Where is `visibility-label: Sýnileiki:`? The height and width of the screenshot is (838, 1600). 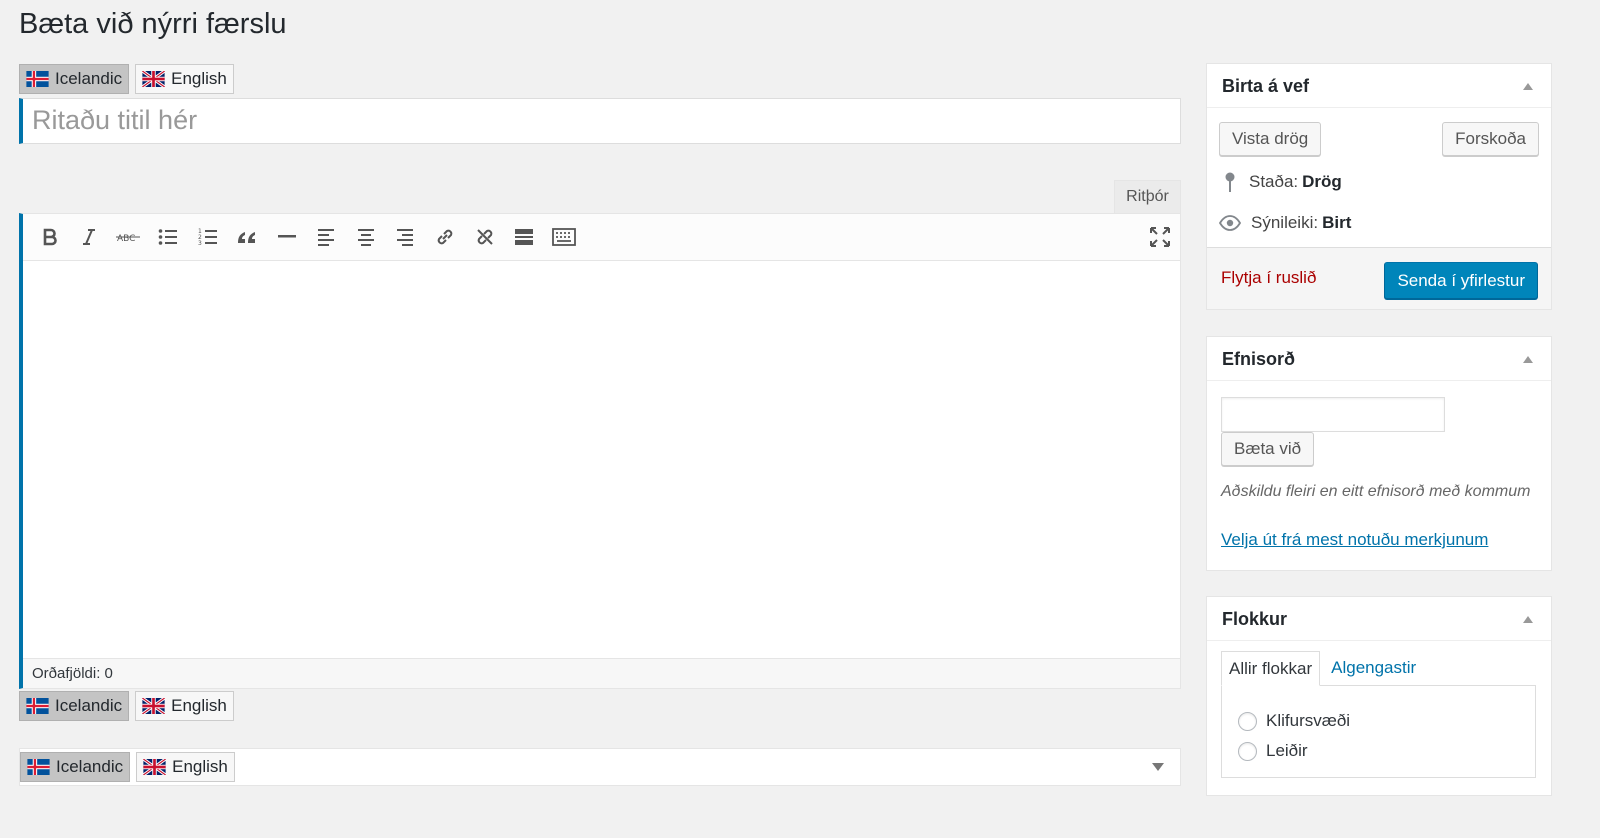 visibility-label: Sýnileiki: is located at coordinates (1285, 222).